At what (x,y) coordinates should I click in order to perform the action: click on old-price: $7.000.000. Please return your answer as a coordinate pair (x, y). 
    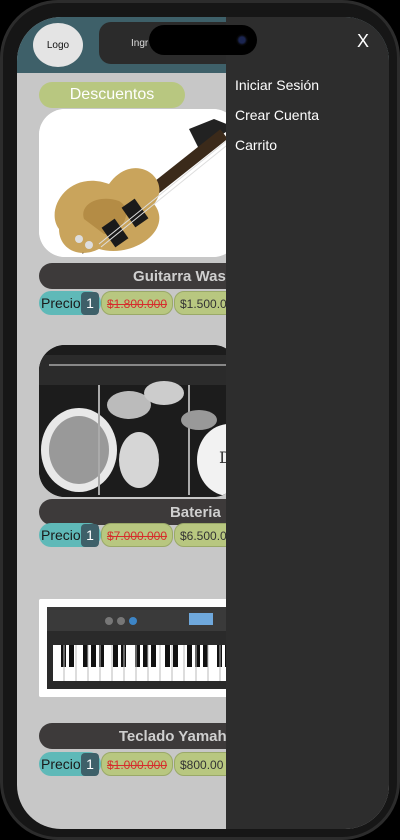
    Looking at the image, I should click on (137, 535).